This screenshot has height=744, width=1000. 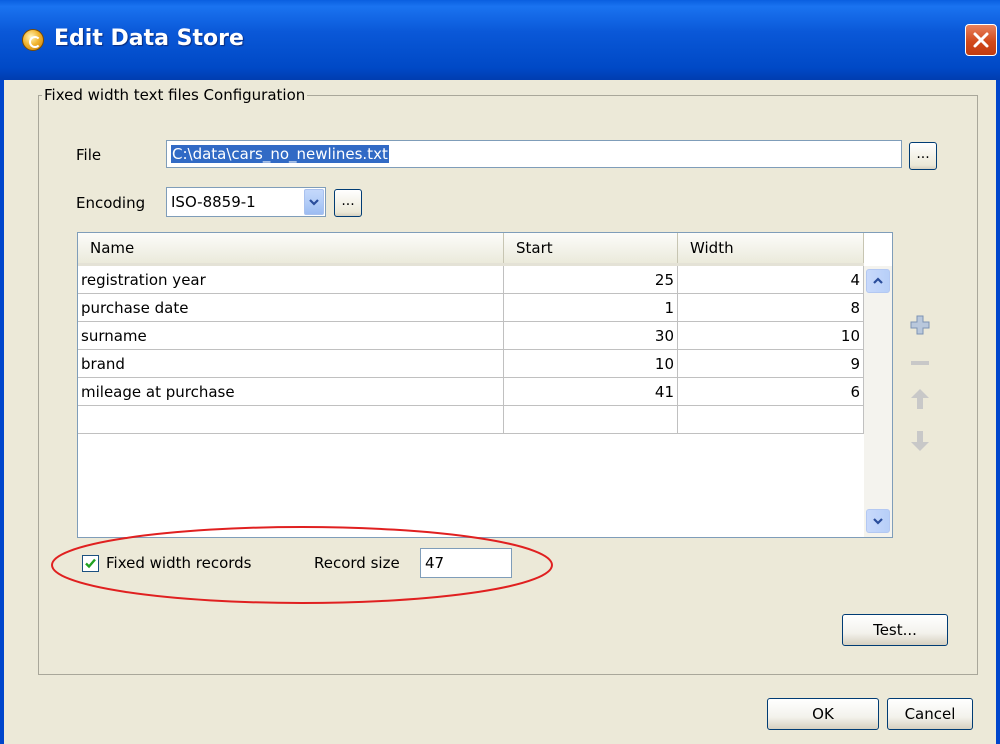 I want to click on table-row-empty, so click(x=471, y=420).